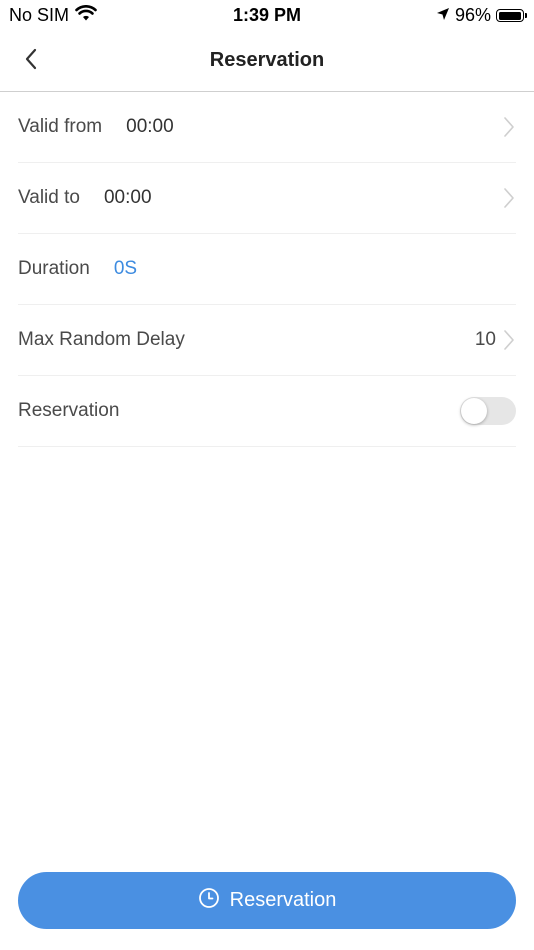 The height and width of the screenshot is (950, 534). Describe the element at coordinates (485, 339) in the screenshot. I see `max-random-delay-value: 10` at that location.